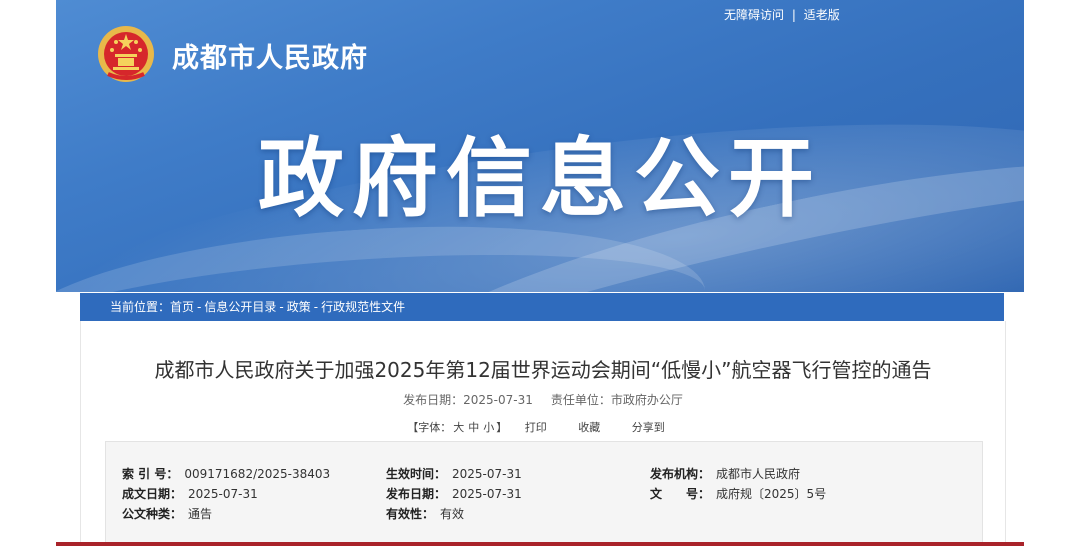  What do you see at coordinates (542, 307) in the screenshot?
I see `breadcrumb: 当前位置：首页 - 信息公开目录 - 政策 - 行政规范性文件` at bounding box center [542, 307].